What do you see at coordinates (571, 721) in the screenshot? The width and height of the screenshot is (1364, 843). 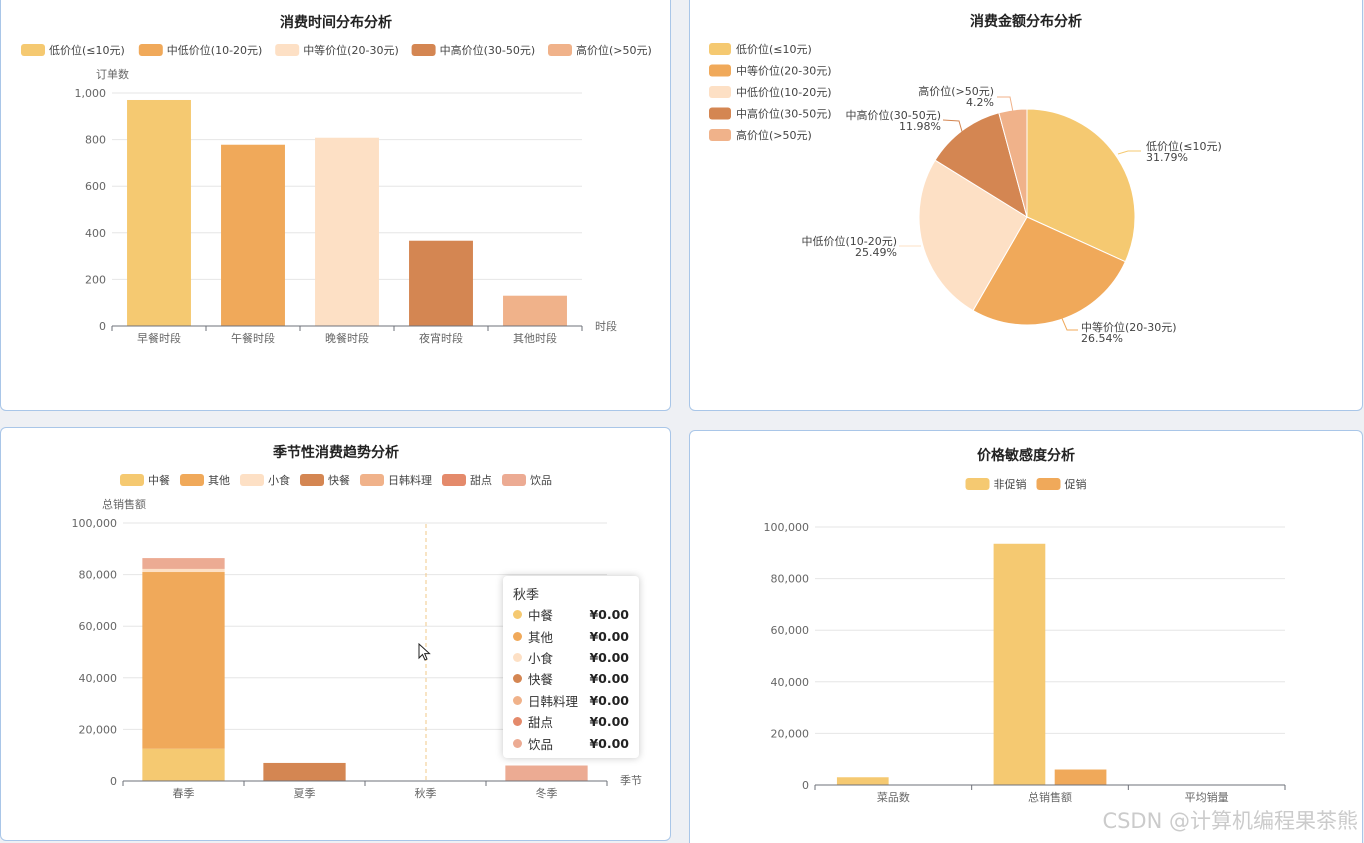 I see `tooltip-row: 甜点 ¥0.00` at bounding box center [571, 721].